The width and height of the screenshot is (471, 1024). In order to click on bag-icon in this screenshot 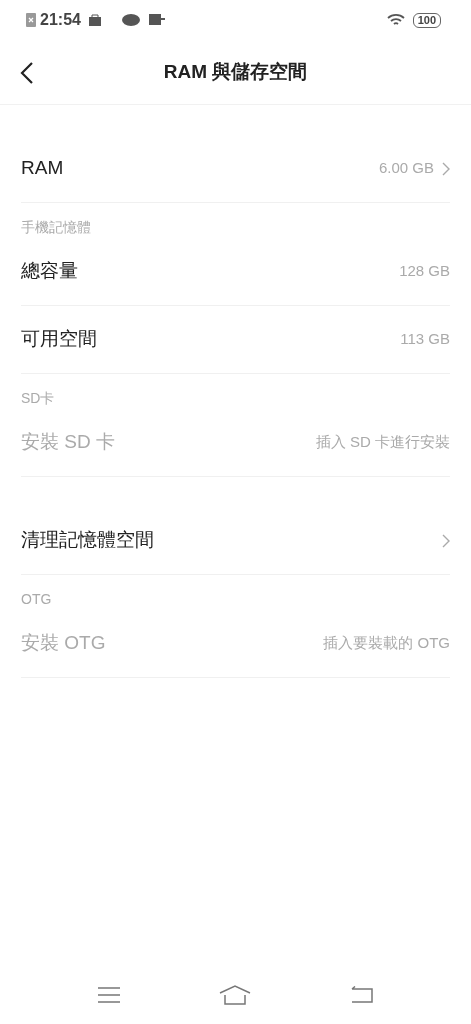, I will do `click(94, 20)`.